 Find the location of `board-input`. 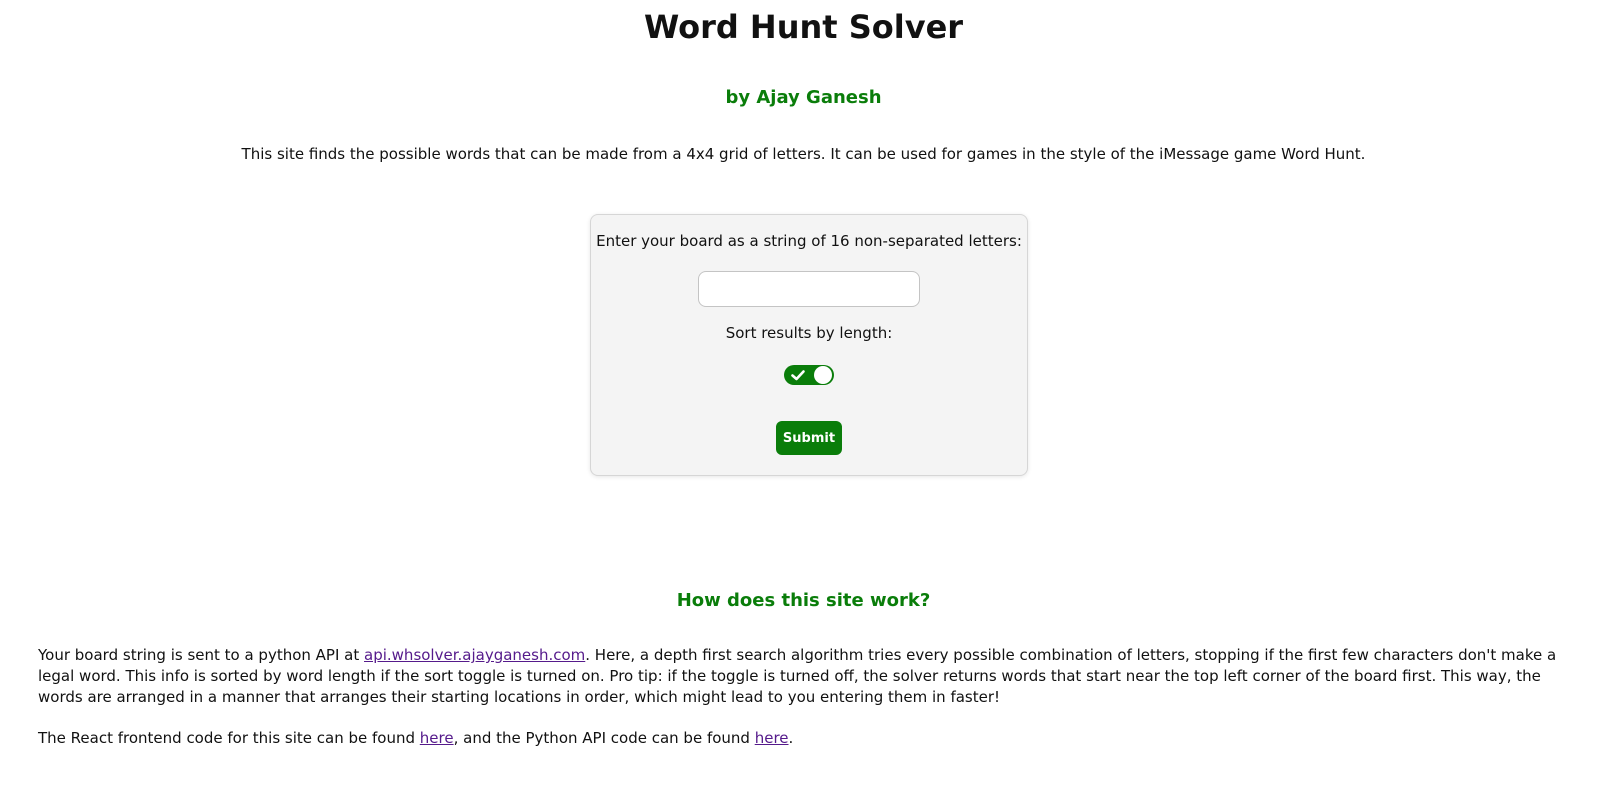

board-input is located at coordinates (809, 289).